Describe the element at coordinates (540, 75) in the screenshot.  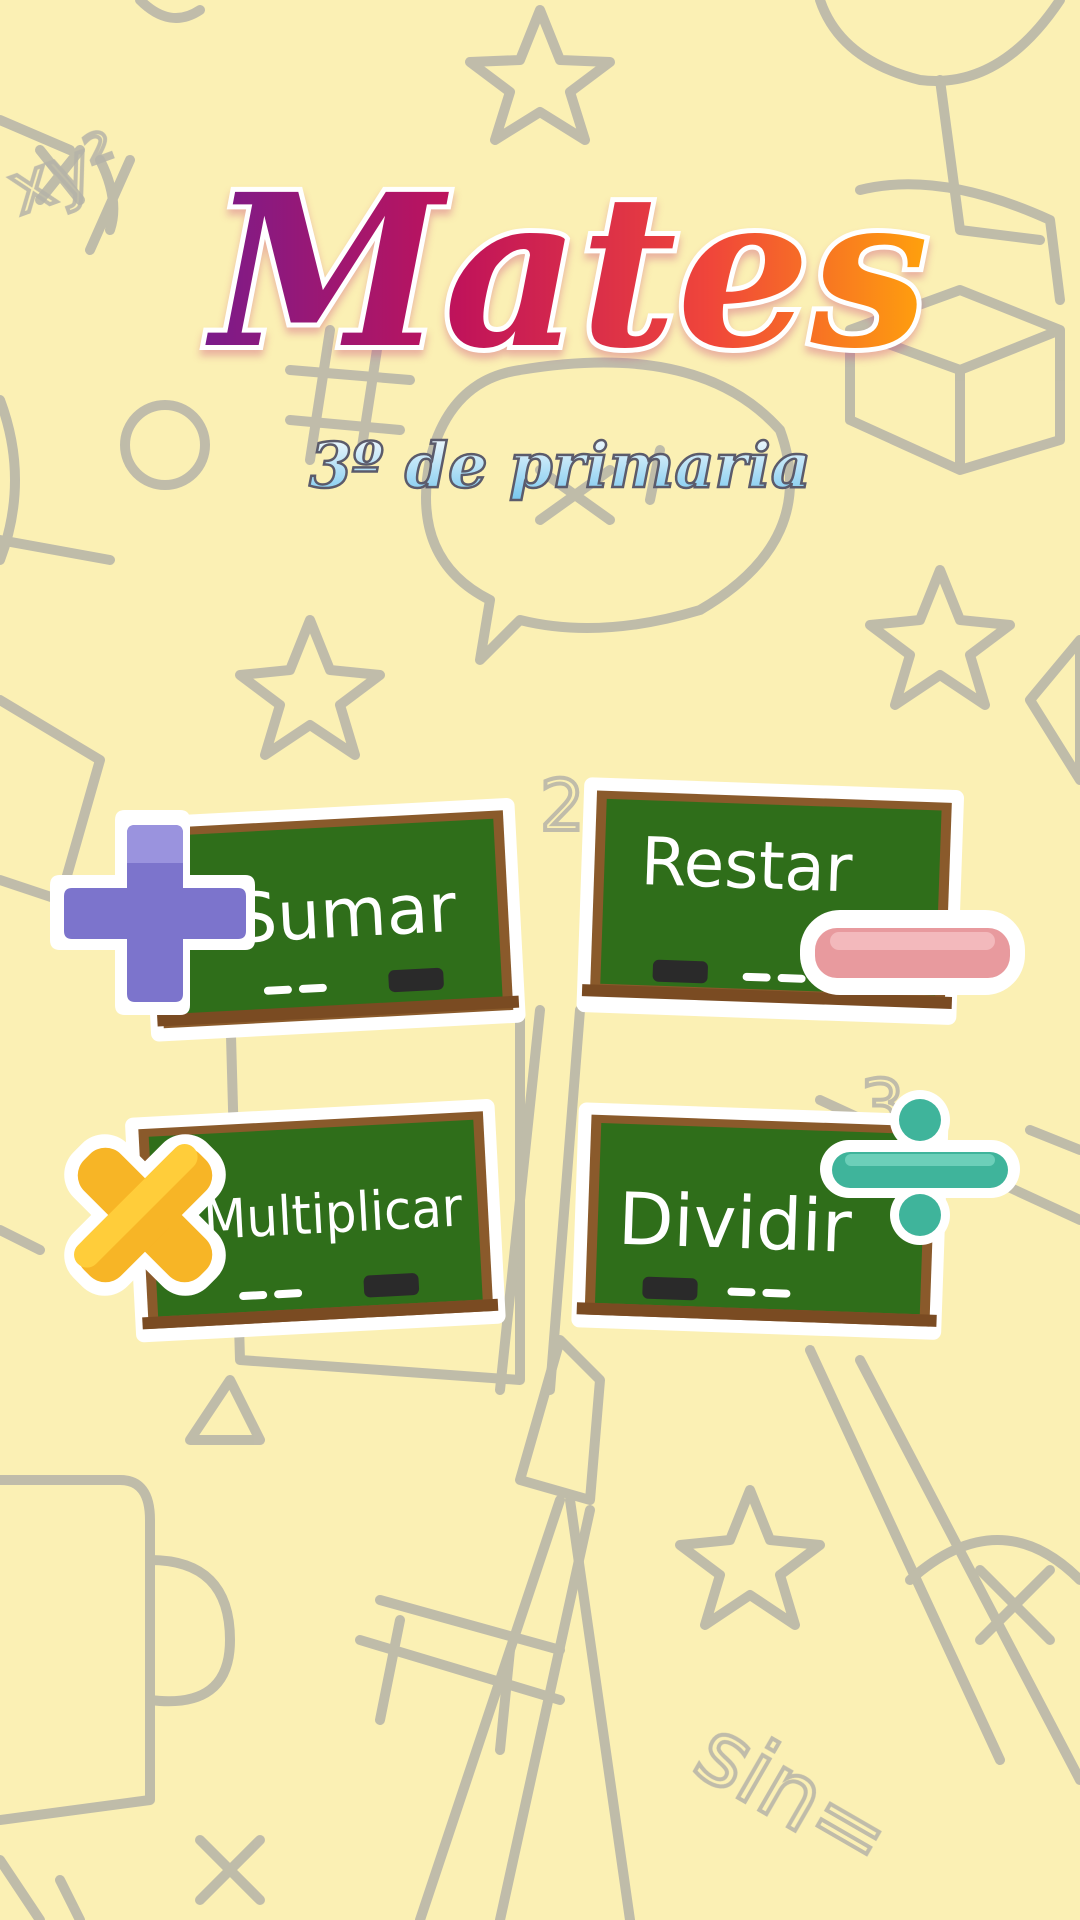
I see `star-doodle` at that location.